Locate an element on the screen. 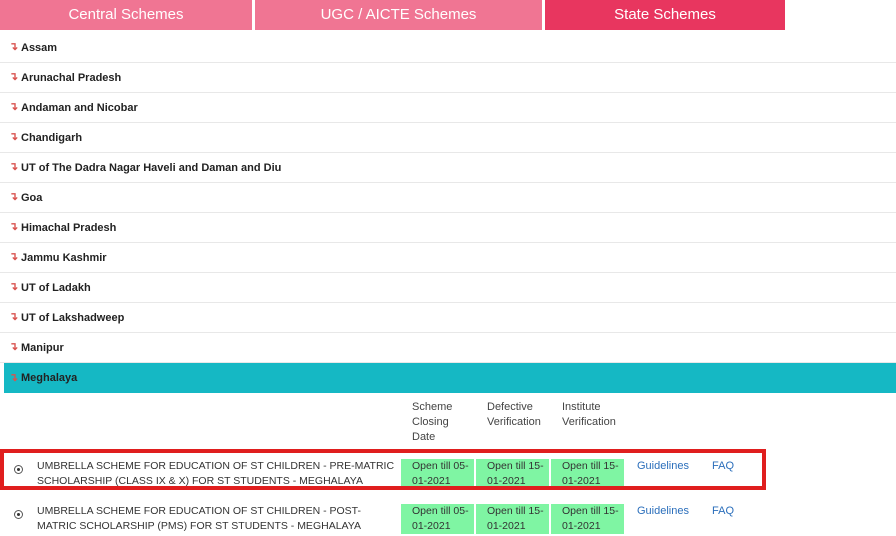 This screenshot has height=536, width=896. state-name: Jammu Kashmir is located at coordinates (64, 257).